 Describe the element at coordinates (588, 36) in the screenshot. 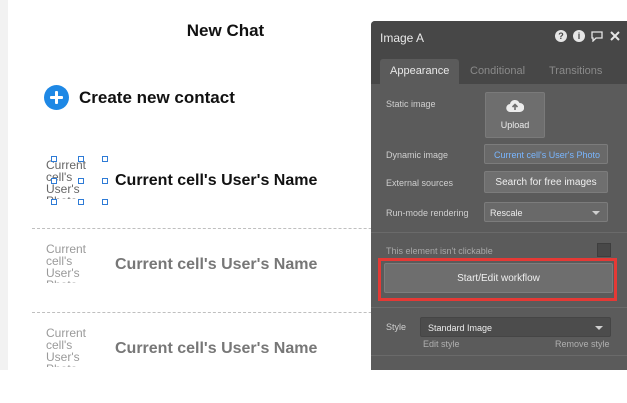

I see `header-icons: ? i` at that location.